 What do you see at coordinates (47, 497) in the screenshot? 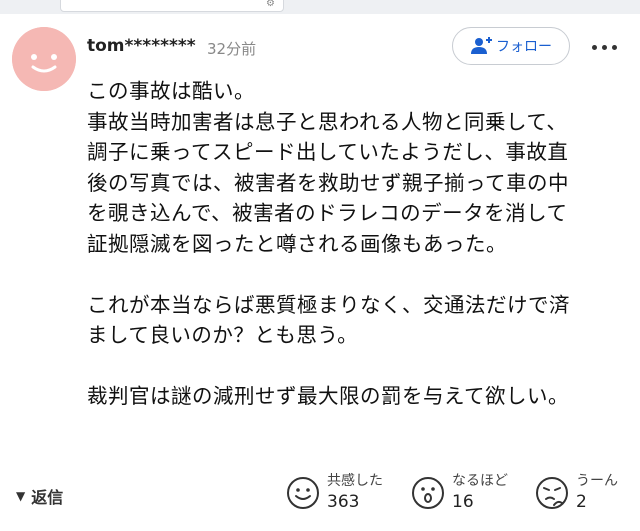
I see `reply-label: 返信` at bounding box center [47, 497].